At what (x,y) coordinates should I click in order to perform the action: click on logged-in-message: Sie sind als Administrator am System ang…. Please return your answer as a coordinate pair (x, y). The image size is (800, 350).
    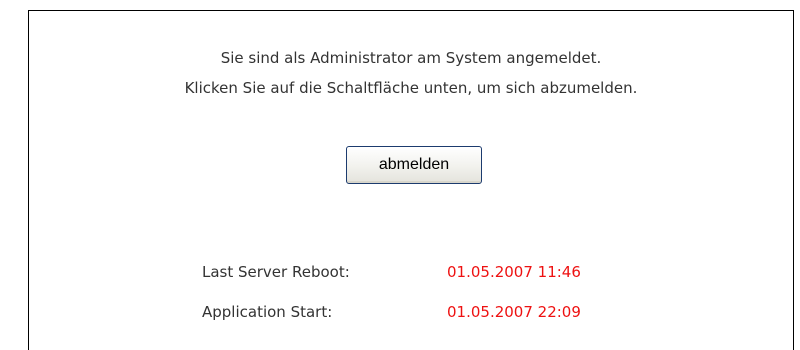
    Looking at the image, I should click on (411, 58).